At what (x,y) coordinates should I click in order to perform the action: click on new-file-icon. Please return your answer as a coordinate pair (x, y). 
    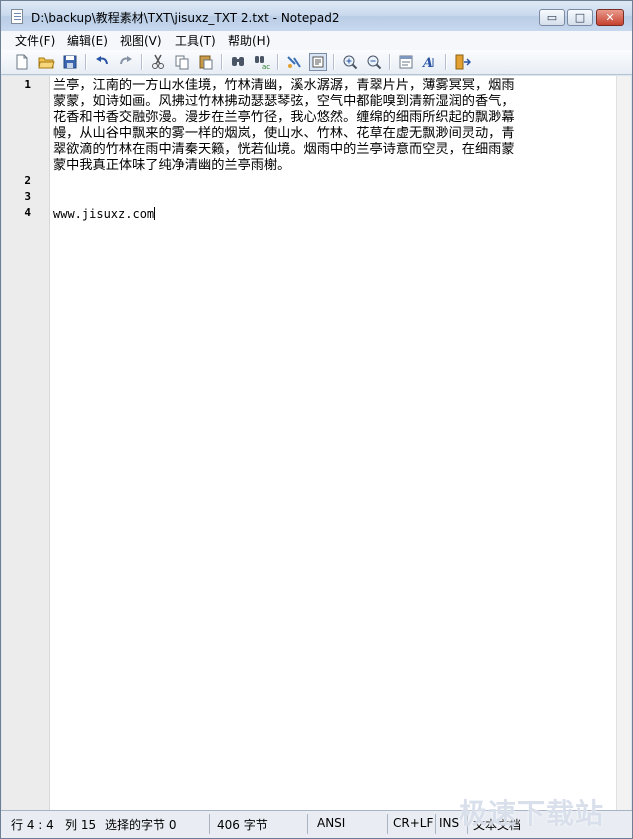
    Looking at the image, I should click on (22, 62).